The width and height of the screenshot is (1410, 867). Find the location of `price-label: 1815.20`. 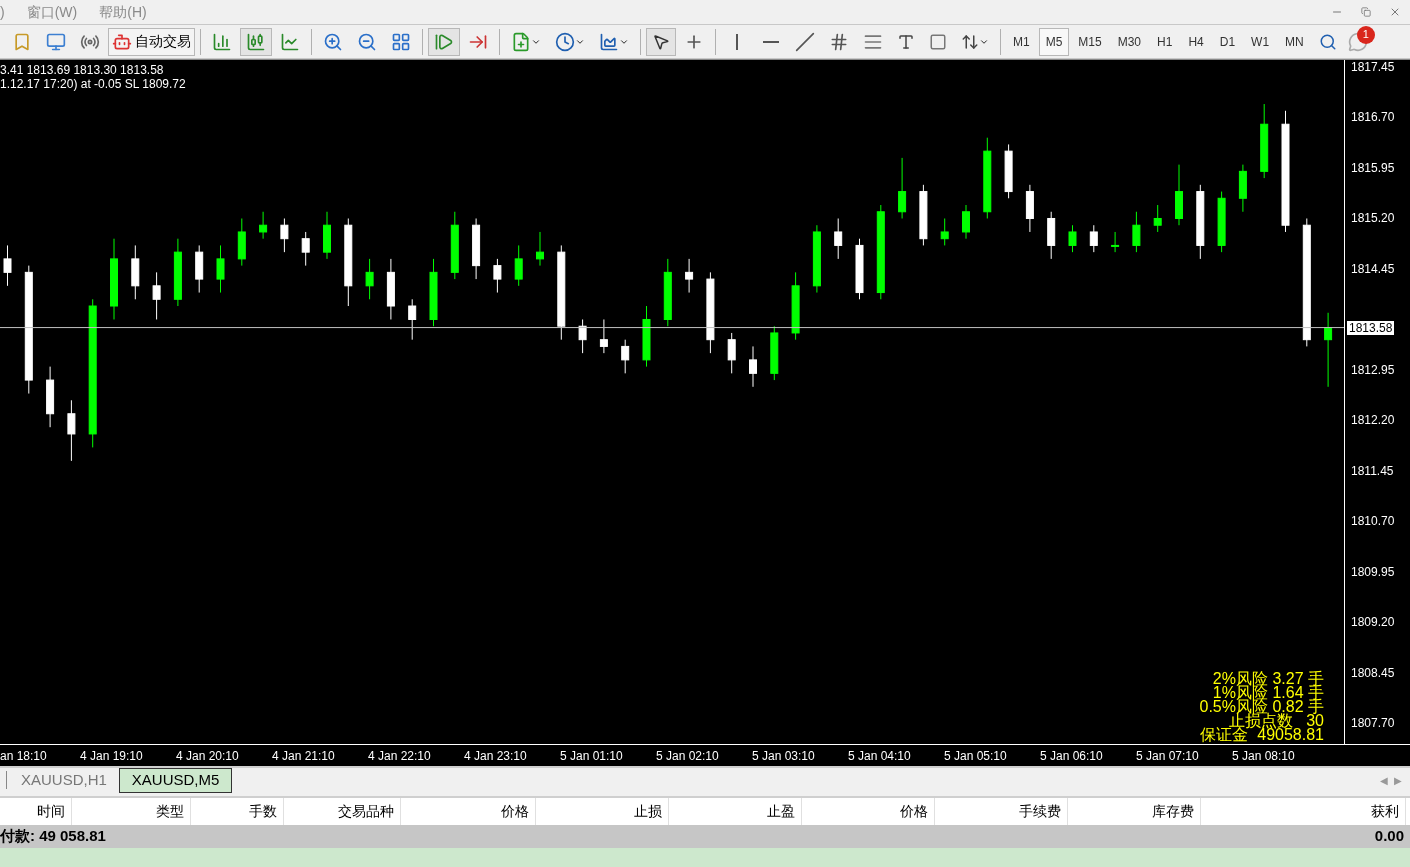

price-label: 1815.20 is located at coordinates (1373, 218).